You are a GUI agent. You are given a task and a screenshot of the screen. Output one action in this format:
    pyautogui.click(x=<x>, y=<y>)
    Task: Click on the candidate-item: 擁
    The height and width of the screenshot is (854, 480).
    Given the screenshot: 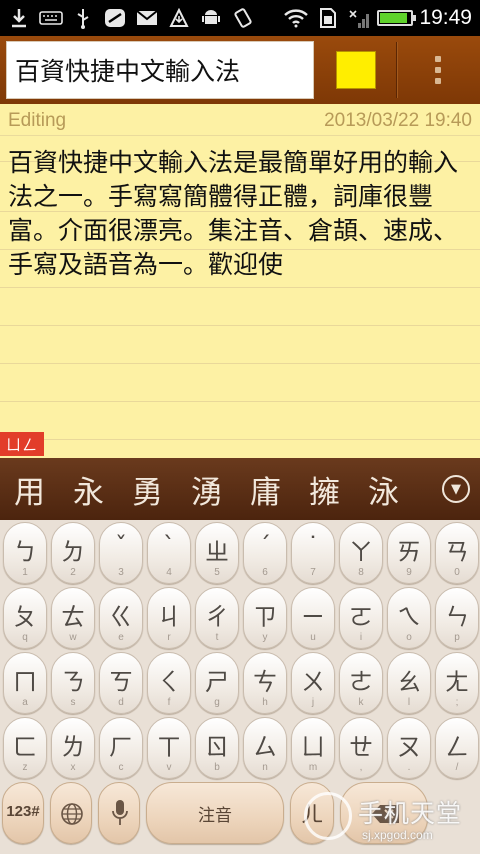 What is the action you would take?
    pyautogui.click(x=324, y=489)
    